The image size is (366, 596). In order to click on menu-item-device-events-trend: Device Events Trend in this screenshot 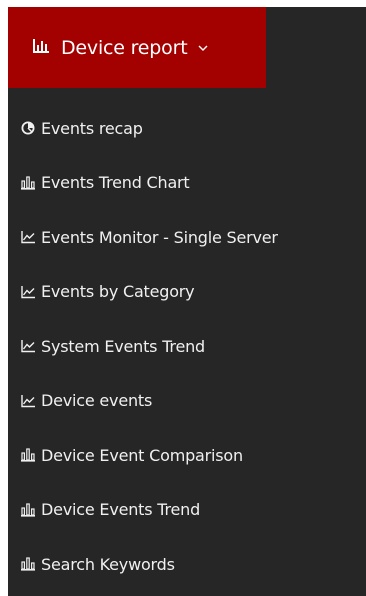, I will do `click(187, 510)`.